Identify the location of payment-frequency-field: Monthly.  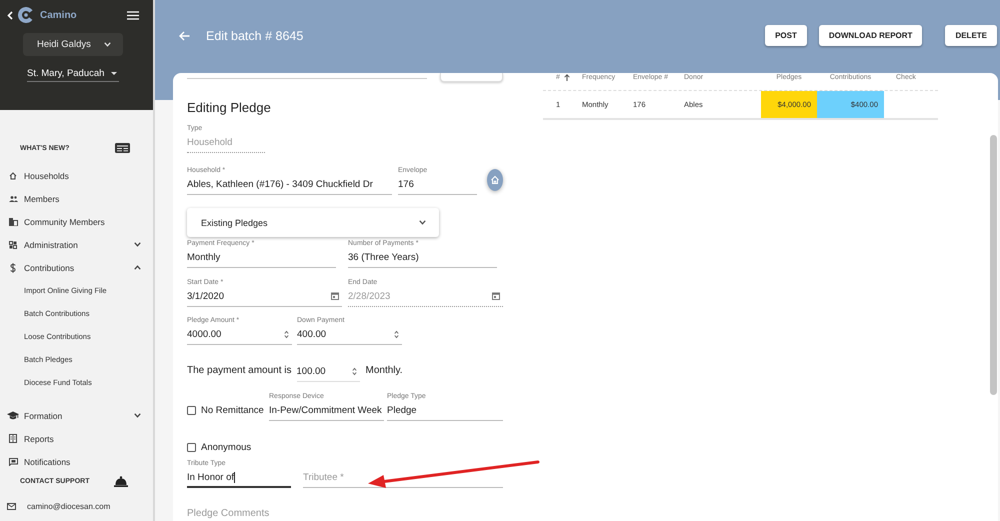
(261, 259).